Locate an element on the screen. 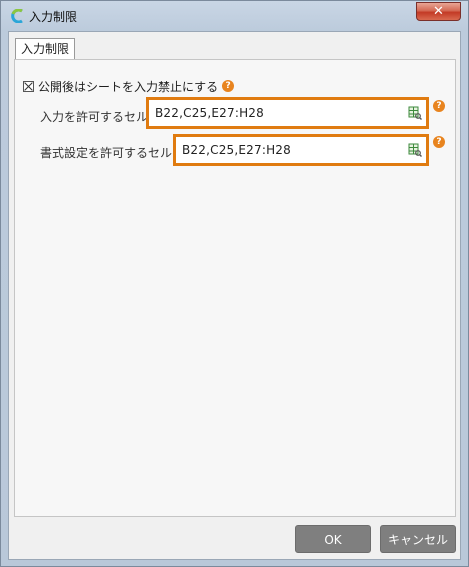 The image size is (469, 567). format-allowed-value: B22,C25,E27:H28 is located at coordinates (236, 150).